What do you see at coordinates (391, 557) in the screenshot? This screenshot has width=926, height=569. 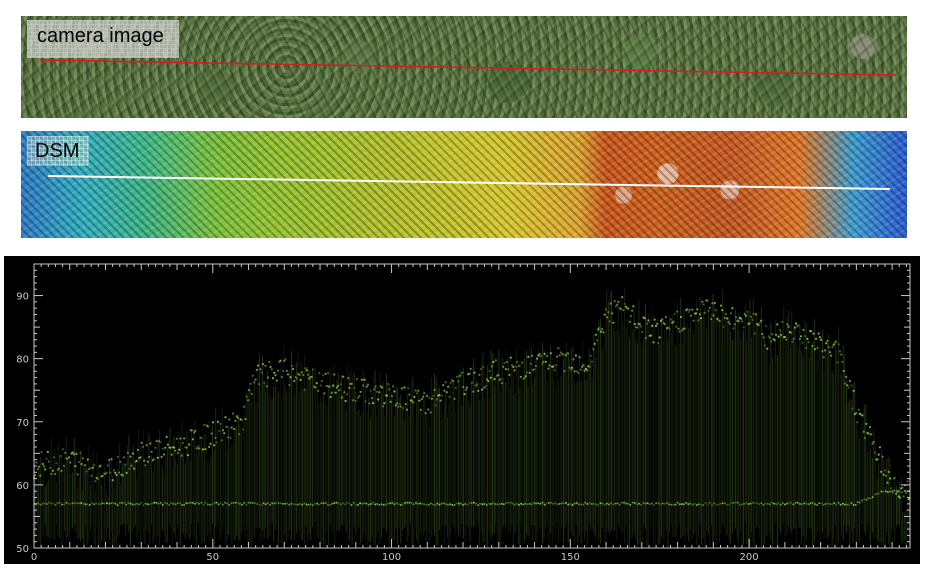 I see `x-tick-label: 100` at bounding box center [391, 557].